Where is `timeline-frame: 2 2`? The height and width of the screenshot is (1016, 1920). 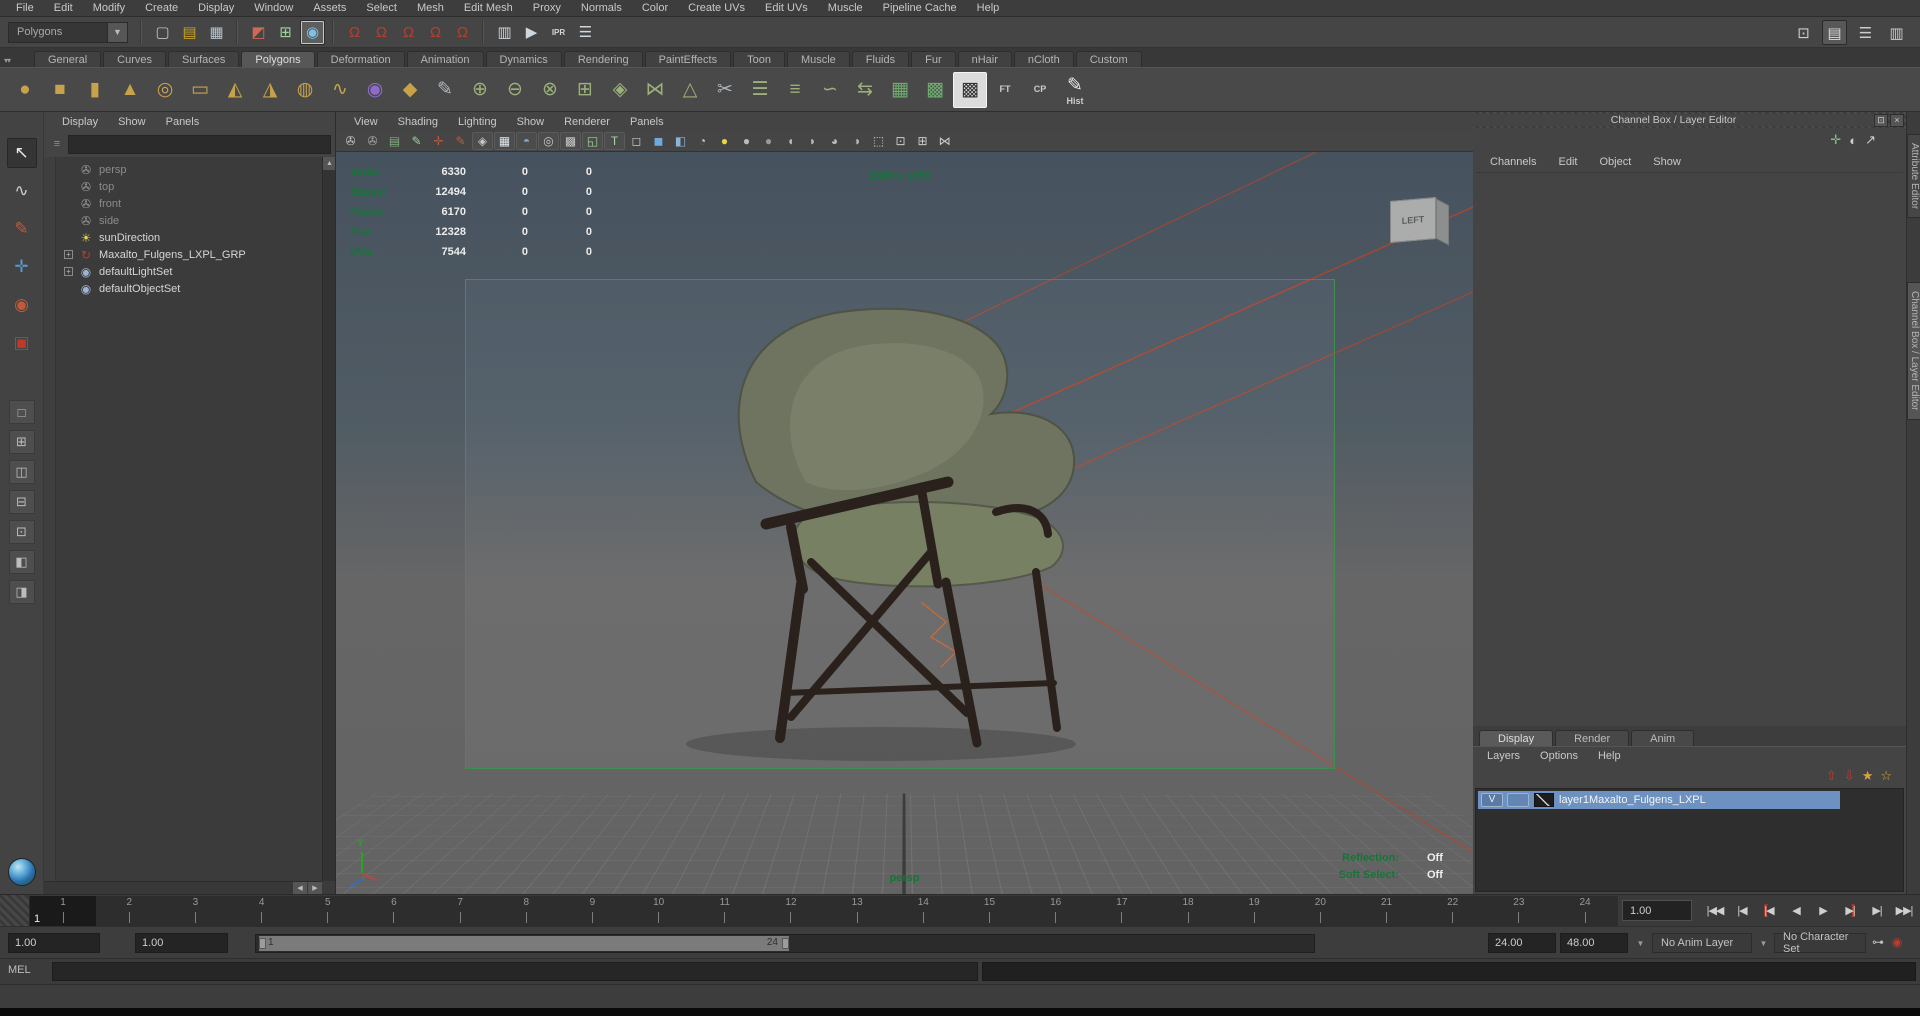
timeline-frame: 2 2 is located at coordinates (129, 911).